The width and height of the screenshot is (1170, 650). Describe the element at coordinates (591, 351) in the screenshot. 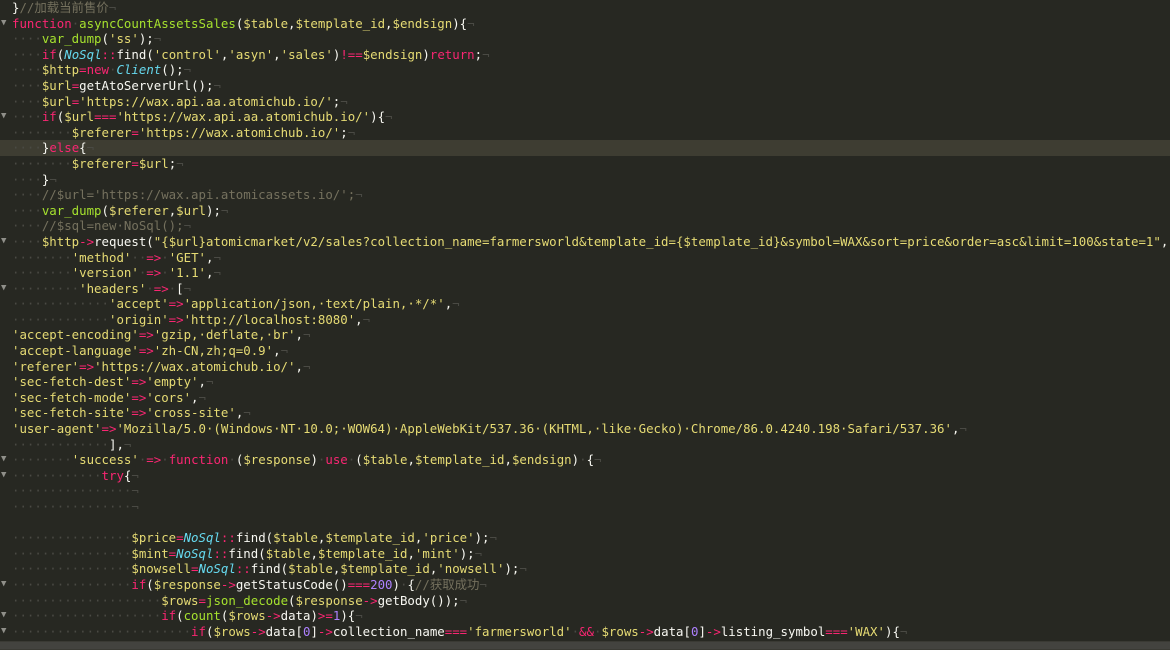

I see `code-line: 'accept-language'=>'zh-CN,zh;q=0.9',¬` at that location.